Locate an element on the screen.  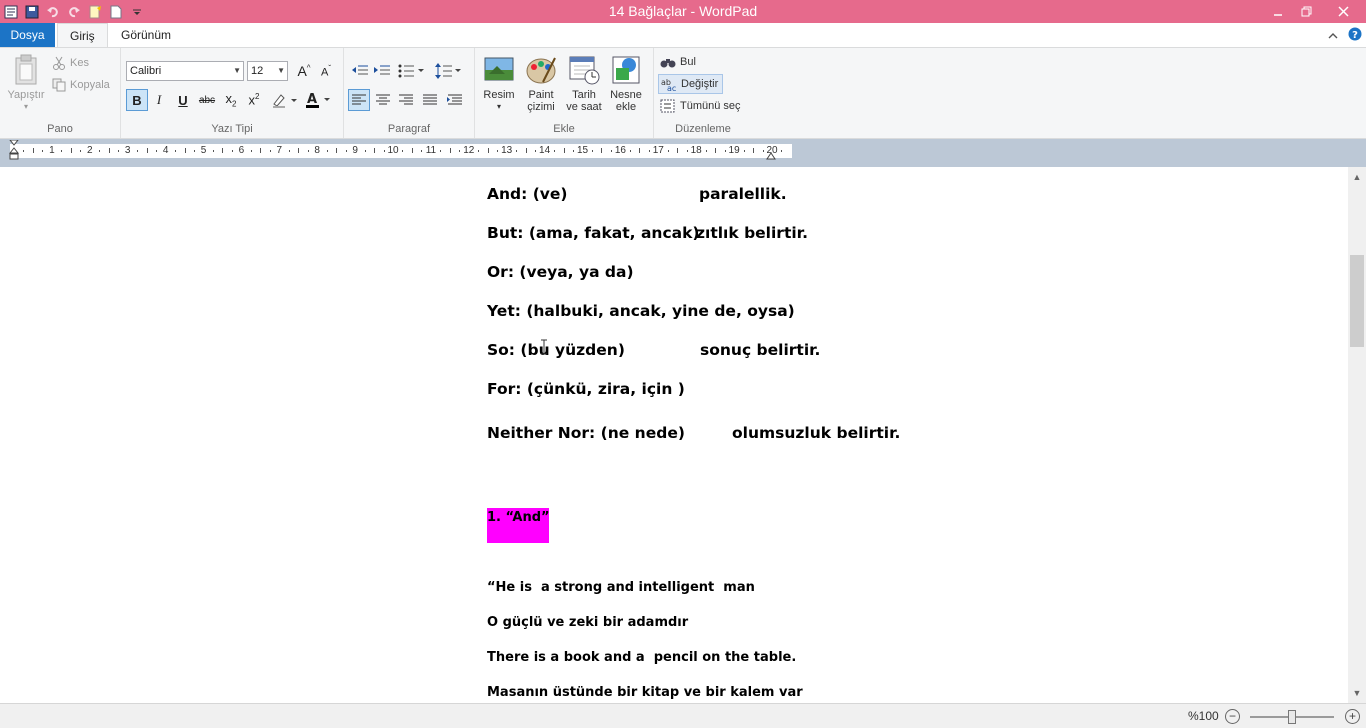
align-right-button is located at coordinates (406, 100).